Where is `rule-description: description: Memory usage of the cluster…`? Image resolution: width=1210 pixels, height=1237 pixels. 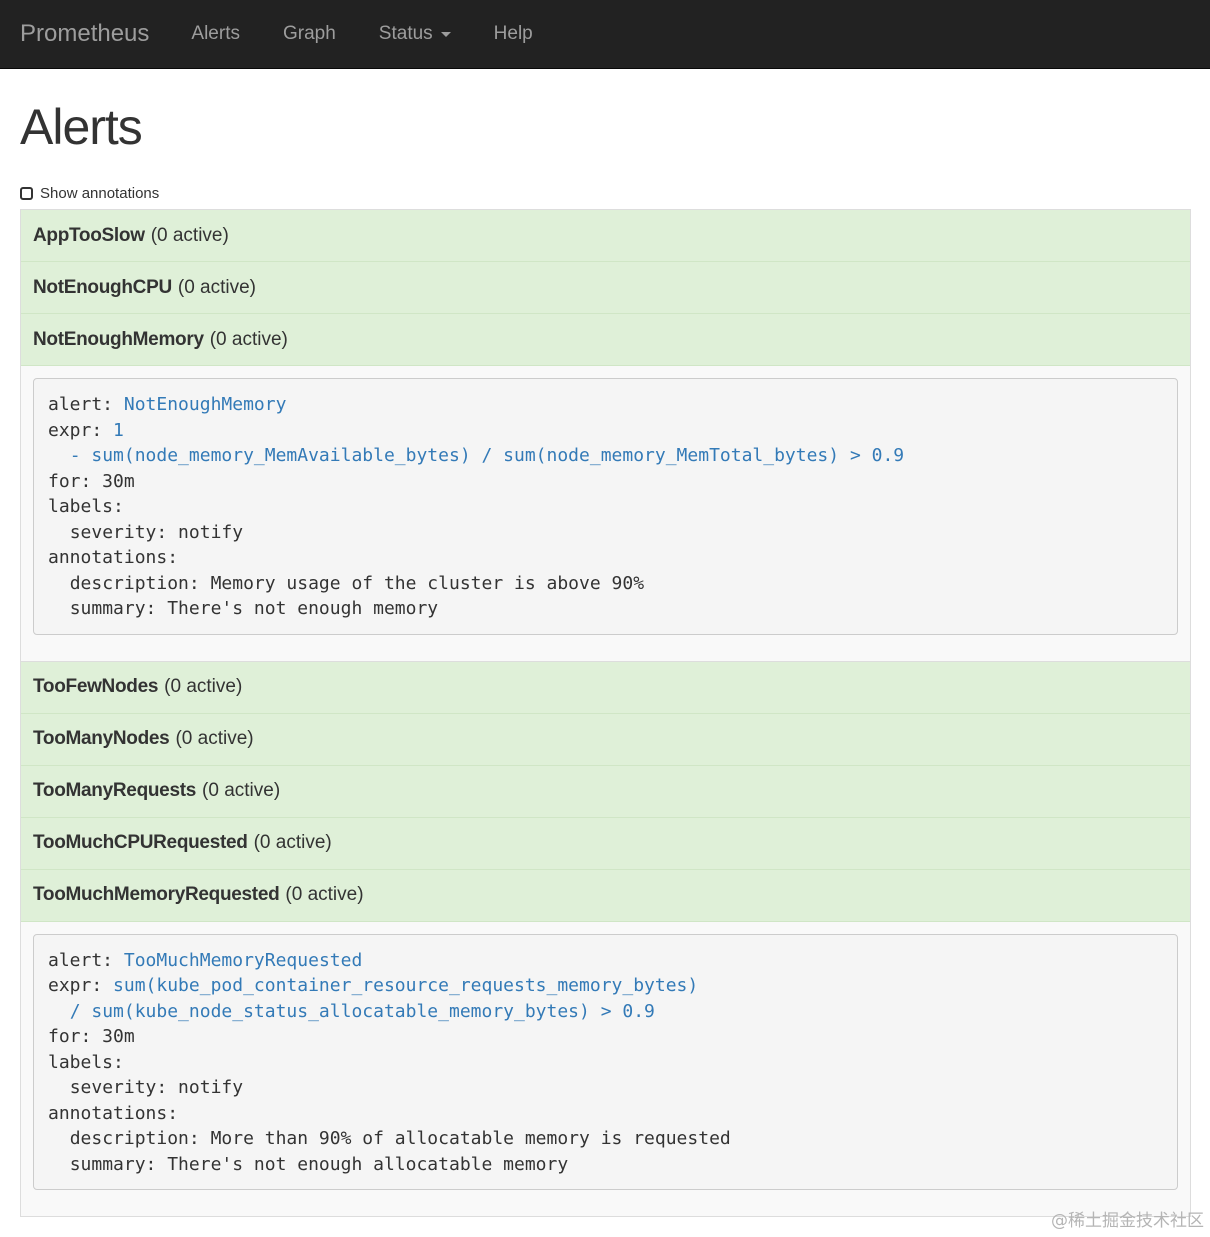
rule-description: description: Memory usage of the cluster… is located at coordinates (357, 583).